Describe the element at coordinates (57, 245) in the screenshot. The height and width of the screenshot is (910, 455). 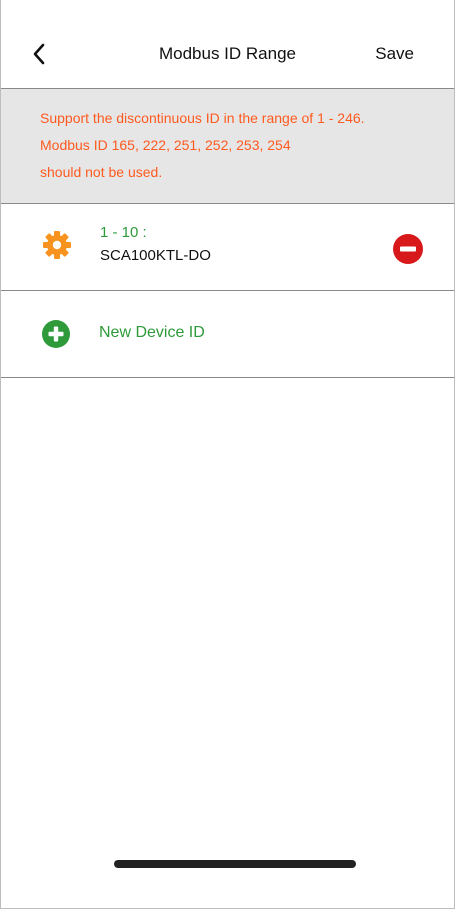
I see `gear-icon` at that location.